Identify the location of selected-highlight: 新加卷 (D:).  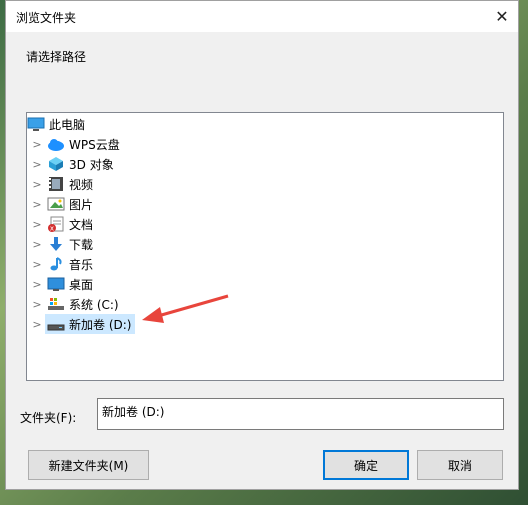
(90, 324).